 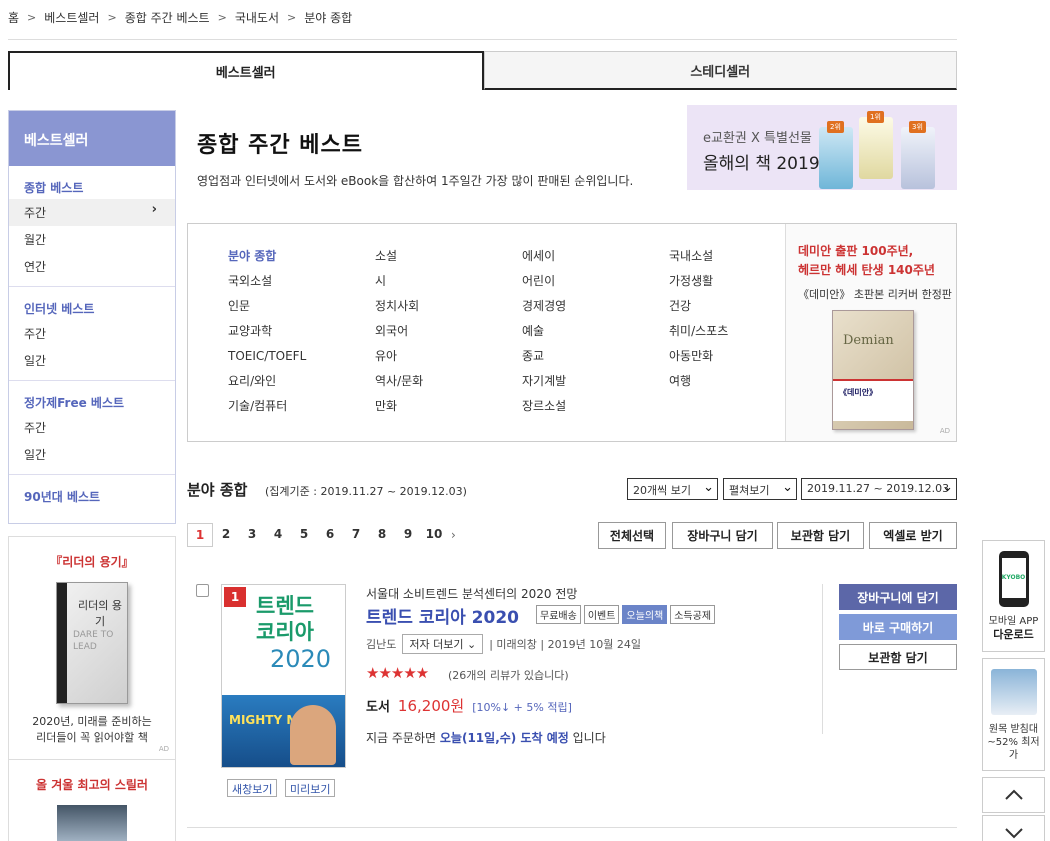 What do you see at coordinates (399, 333) in the screenshot?
I see `category-item: 외국어` at bounding box center [399, 333].